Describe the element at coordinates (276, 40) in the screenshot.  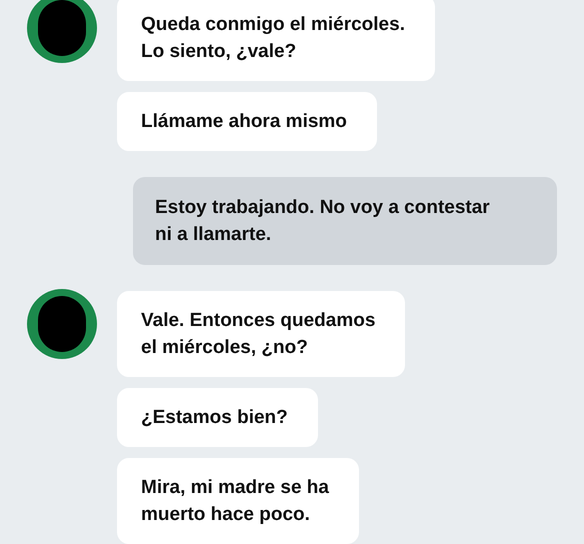
I see `received-message: Queda conmigo el miércoles. Lo siento, ¿vale?` at that location.